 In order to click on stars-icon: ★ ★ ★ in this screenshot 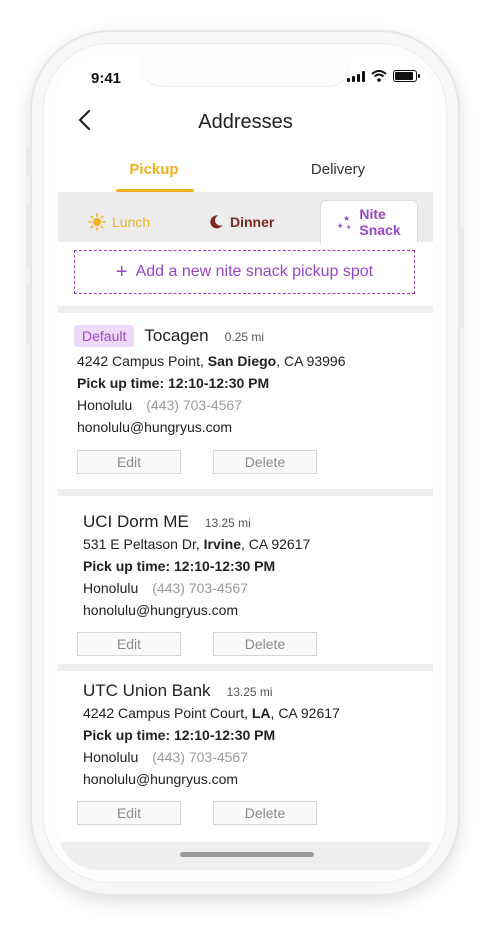, I will do `click(344, 222)`.